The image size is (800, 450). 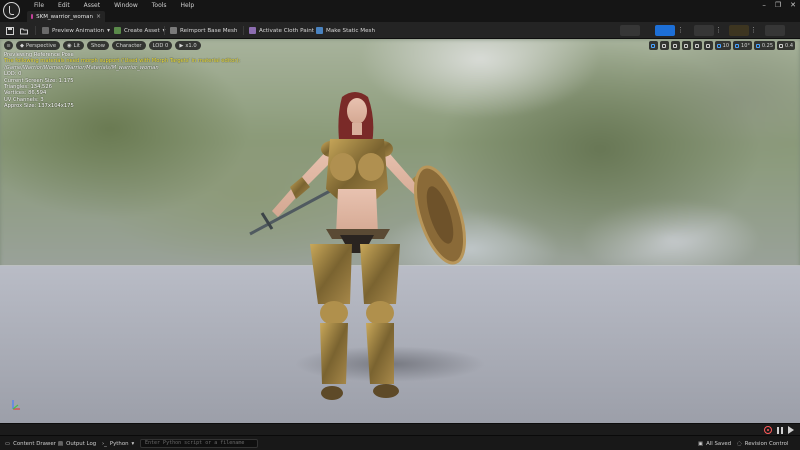 I want to click on output-log-label: Output Log, so click(x=81, y=443).